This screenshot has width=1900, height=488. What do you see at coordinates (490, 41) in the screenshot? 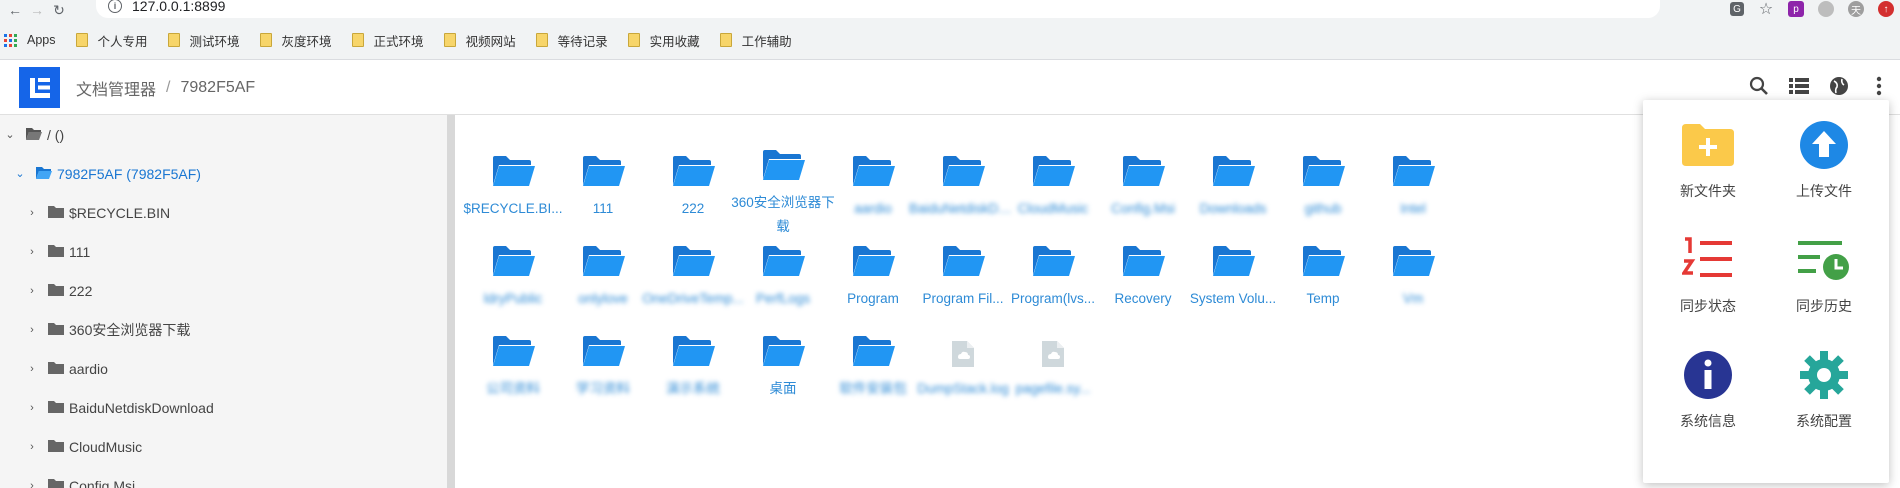
I see `bookmark-label: 视频网站` at bounding box center [490, 41].